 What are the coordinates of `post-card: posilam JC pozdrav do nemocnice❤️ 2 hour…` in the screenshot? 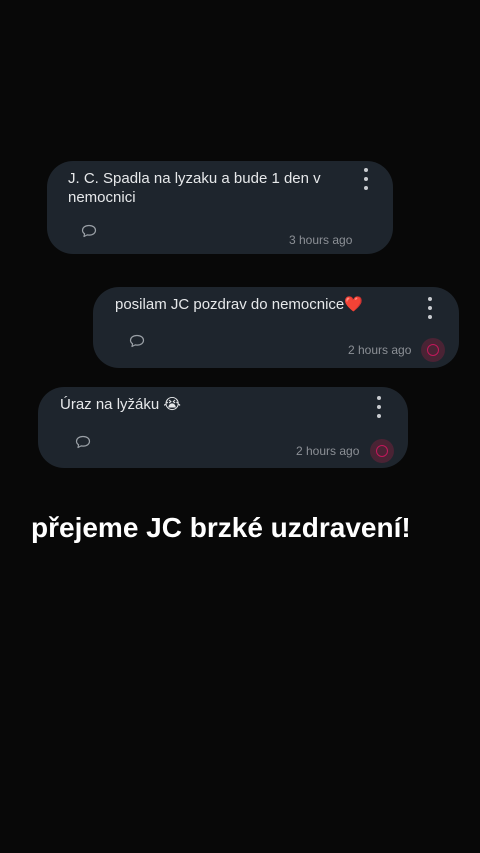 It's located at (276, 327).